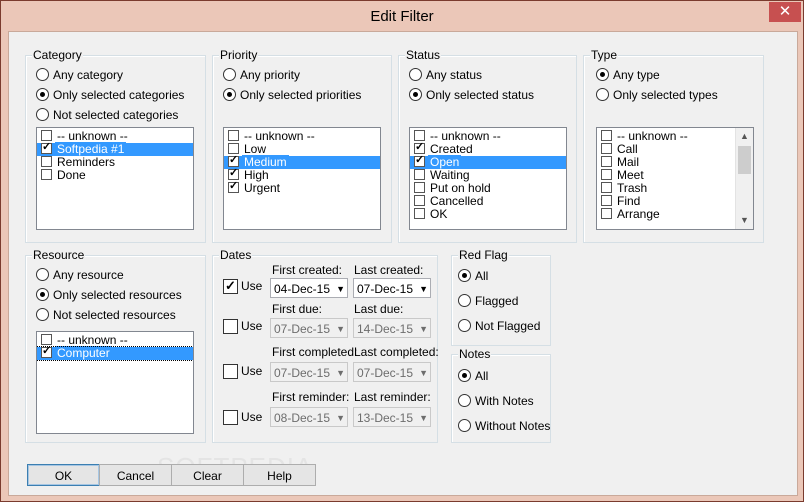 The width and height of the screenshot is (804, 502). What do you see at coordinates (311, 397) in the screenshot?
I see `first-reminder-label: First reminder:` at bounding box center [311, 397].